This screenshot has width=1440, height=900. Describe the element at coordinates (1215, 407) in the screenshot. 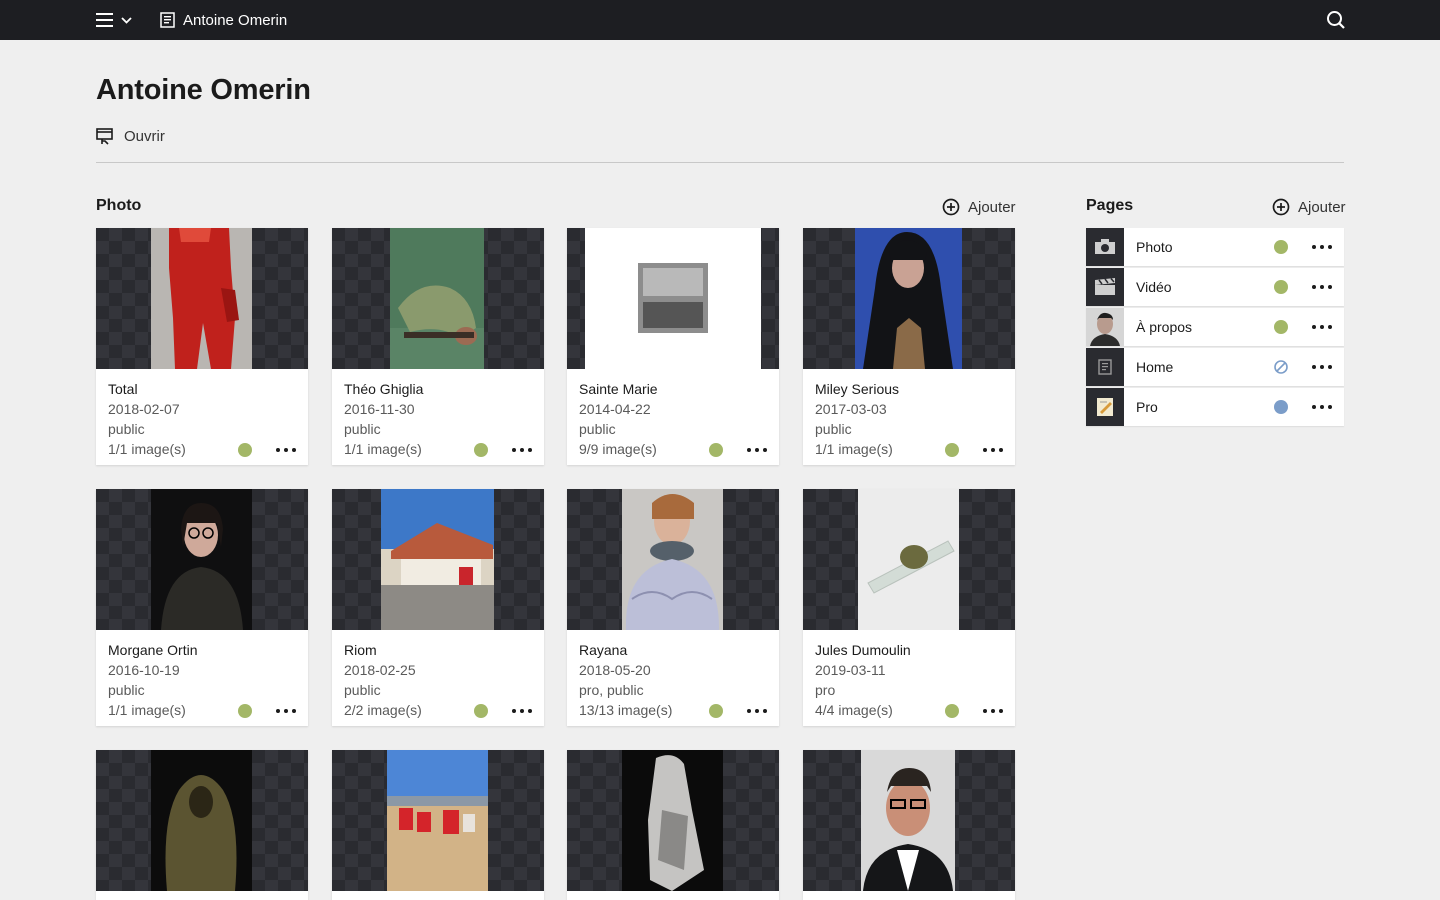

I see `page-row-pro: Pro` at that location.